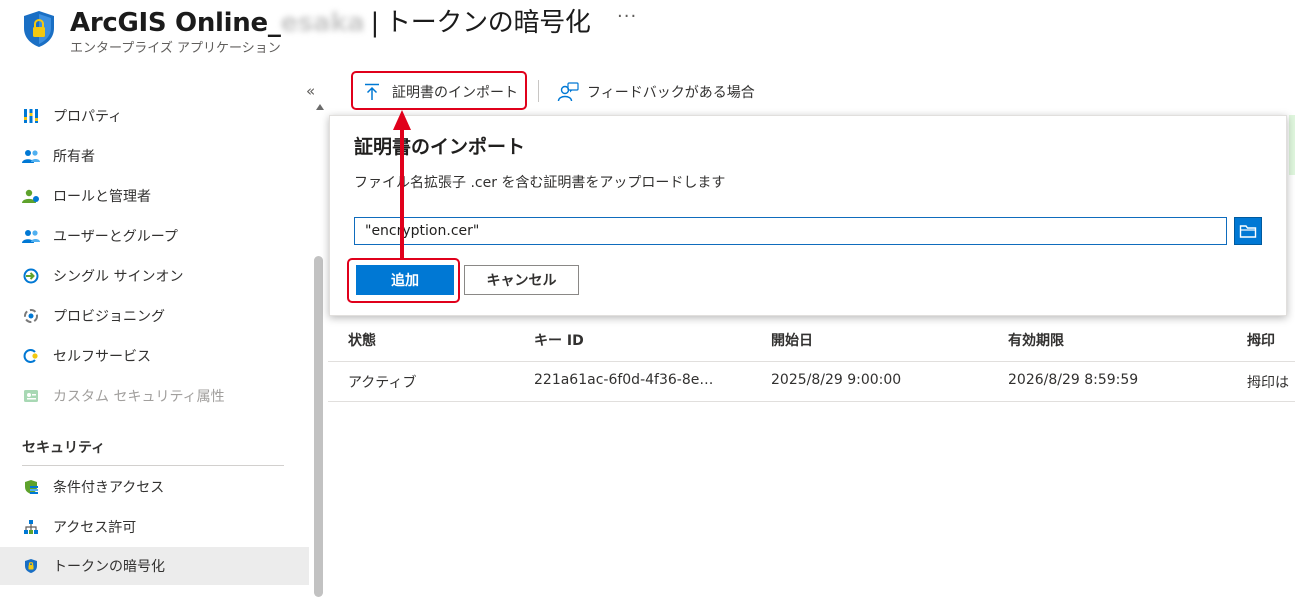 This screenshot has width=1295, height=597. What do you see at coordinates (31, 196) in the screenshot?
I see `roles-admins-icon` at bounding box center [31, 196].